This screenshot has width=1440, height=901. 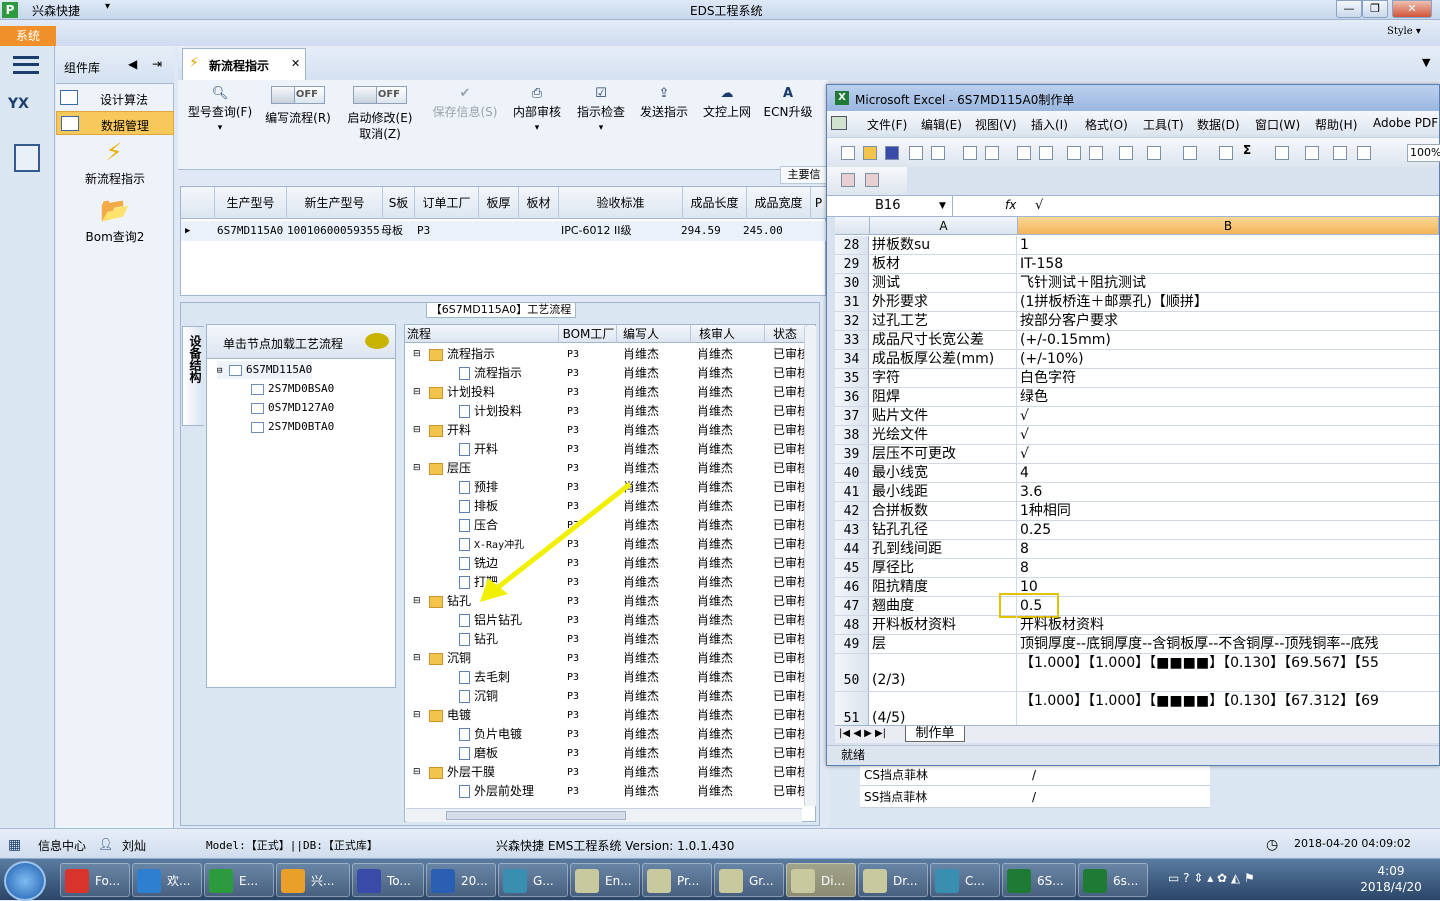 I want to click on table-row: 计划投料 P3 肖维杰 肖维杰 已审核, so click(x=607, y=411).